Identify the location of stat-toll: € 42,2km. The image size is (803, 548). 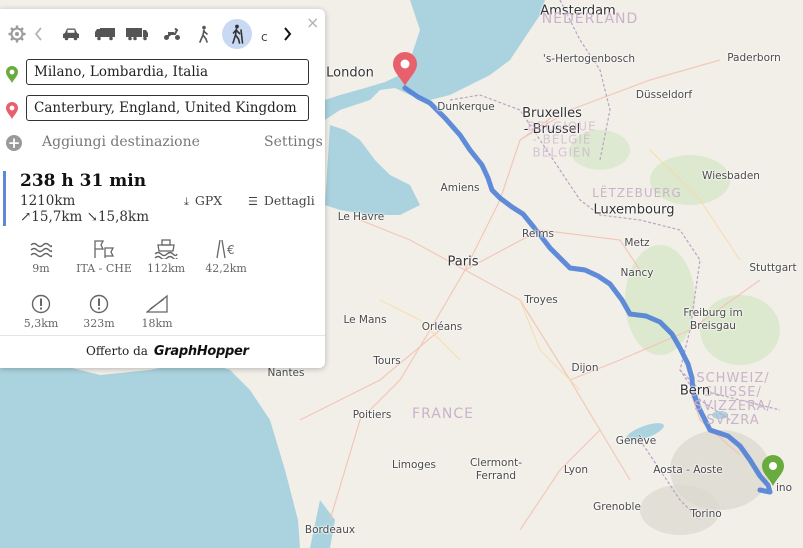
(226, 257).